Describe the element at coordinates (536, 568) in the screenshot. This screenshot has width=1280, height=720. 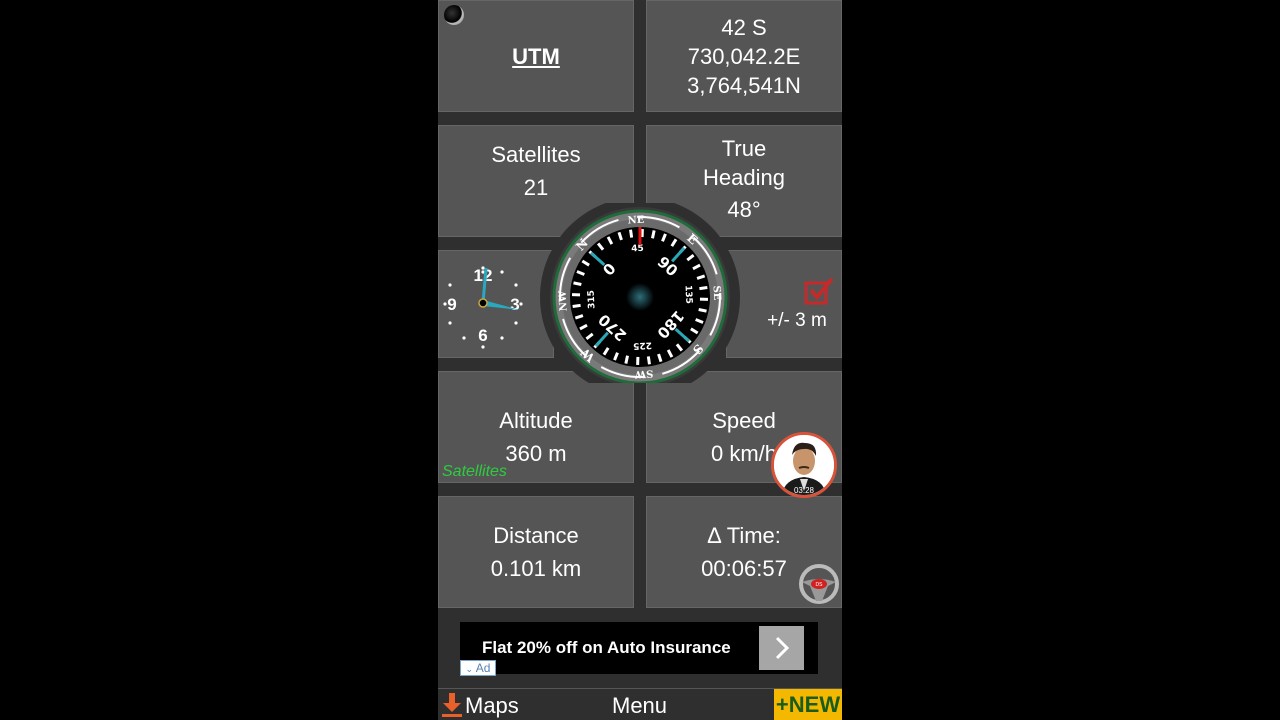
I see `distance-value: 0.101 km` at that location.